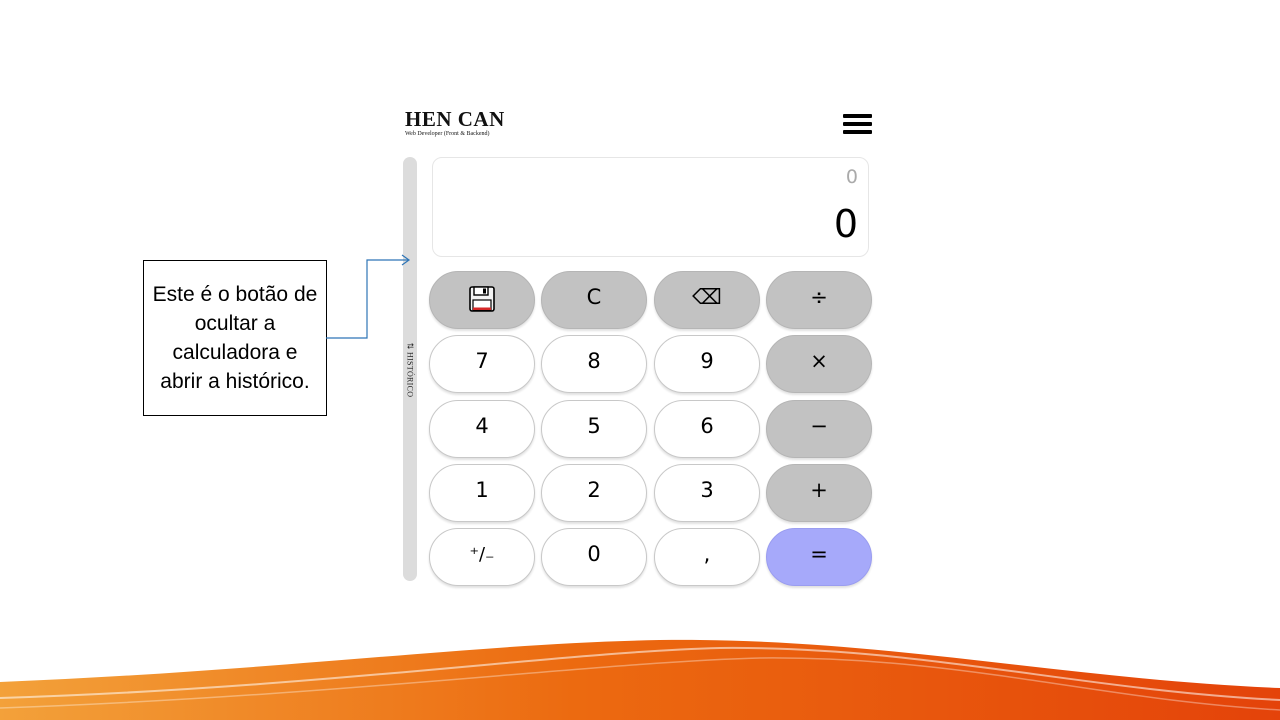 This screenshot has height=720, width=1280. I want to click on five-key: 5, so click(594, 429).